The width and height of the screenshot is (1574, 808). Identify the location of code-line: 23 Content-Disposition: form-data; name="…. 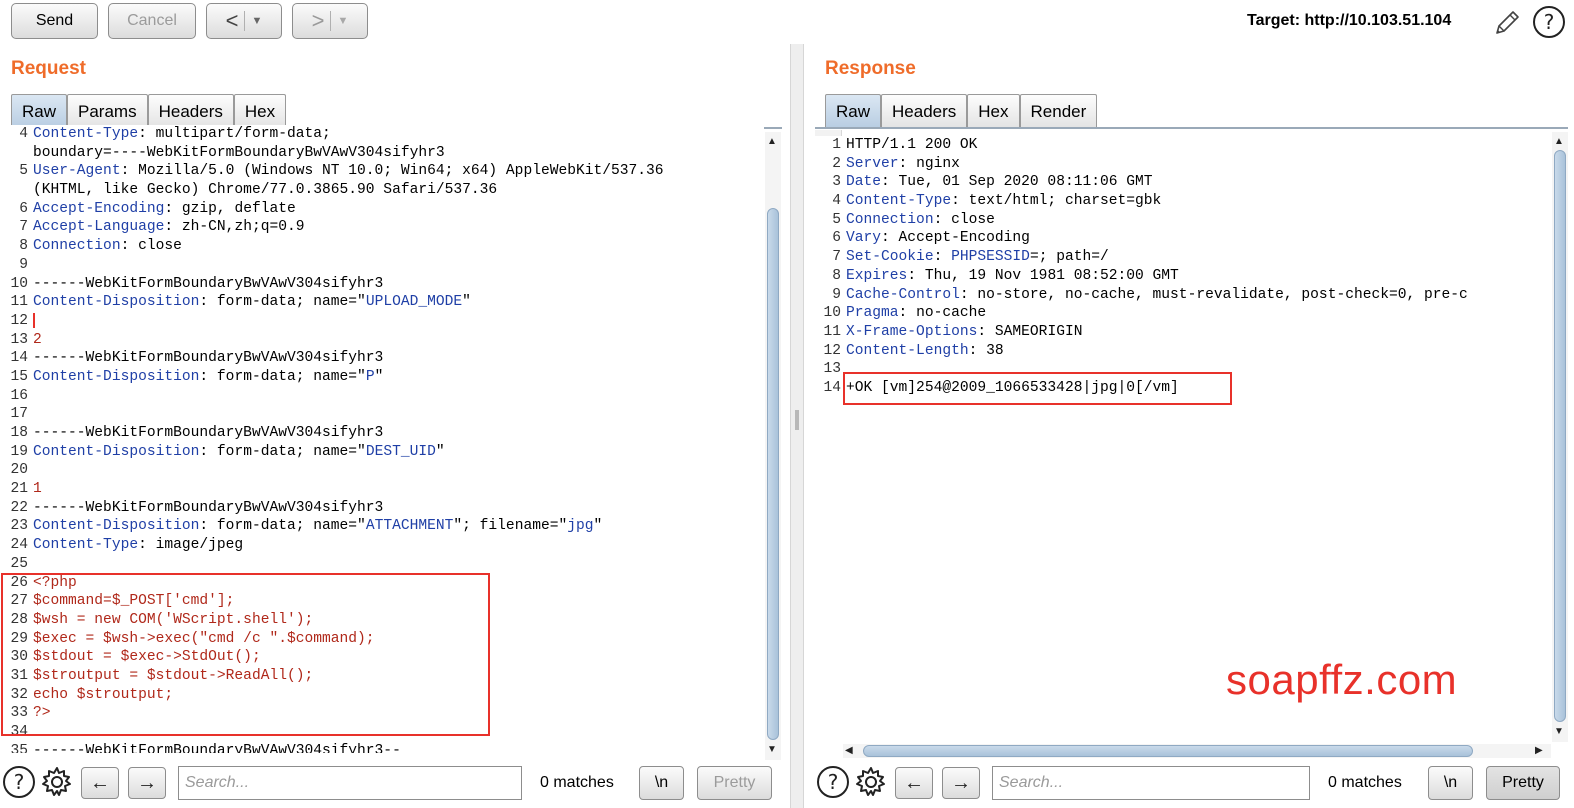
(383, 526).